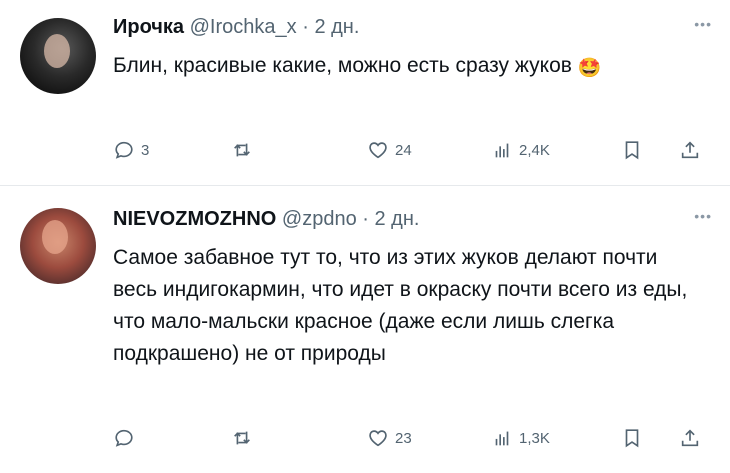 This screenshot has width=730, height=473. What do you see at coordinates (148, 27) in the screenshot?
I see `author-name: Ирочка` at bounding box center [148, 27].